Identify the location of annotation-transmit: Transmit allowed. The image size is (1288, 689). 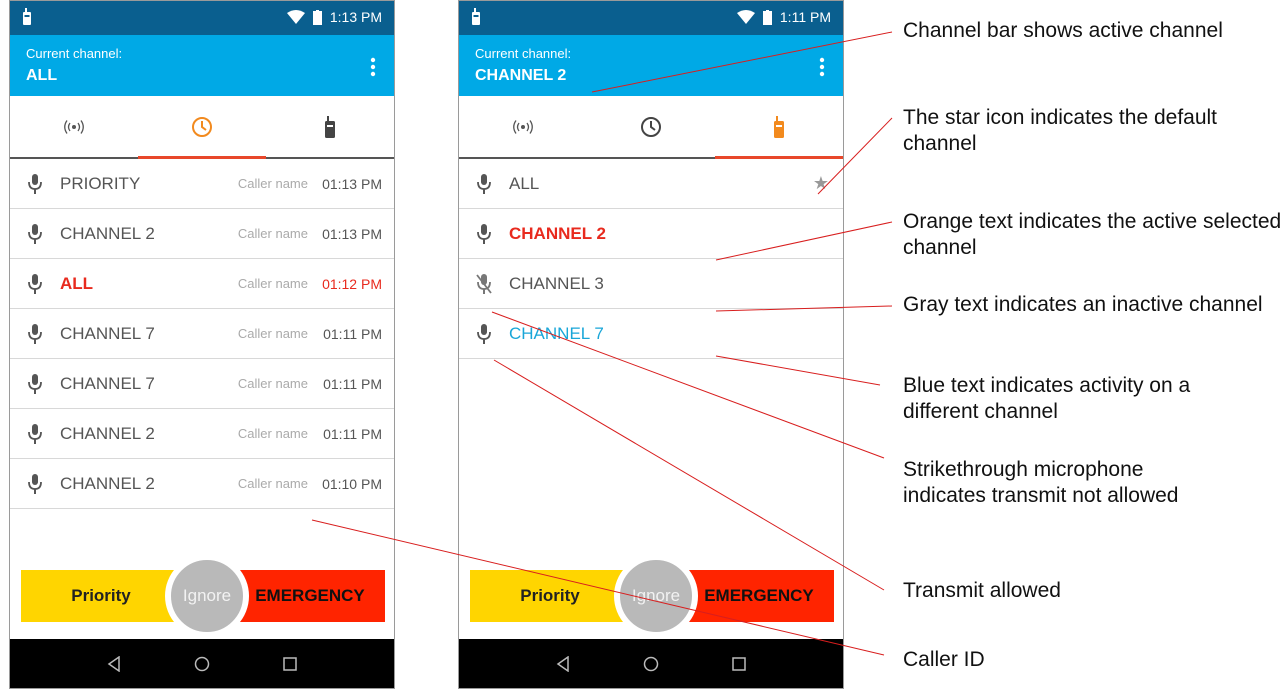
(982, 590).